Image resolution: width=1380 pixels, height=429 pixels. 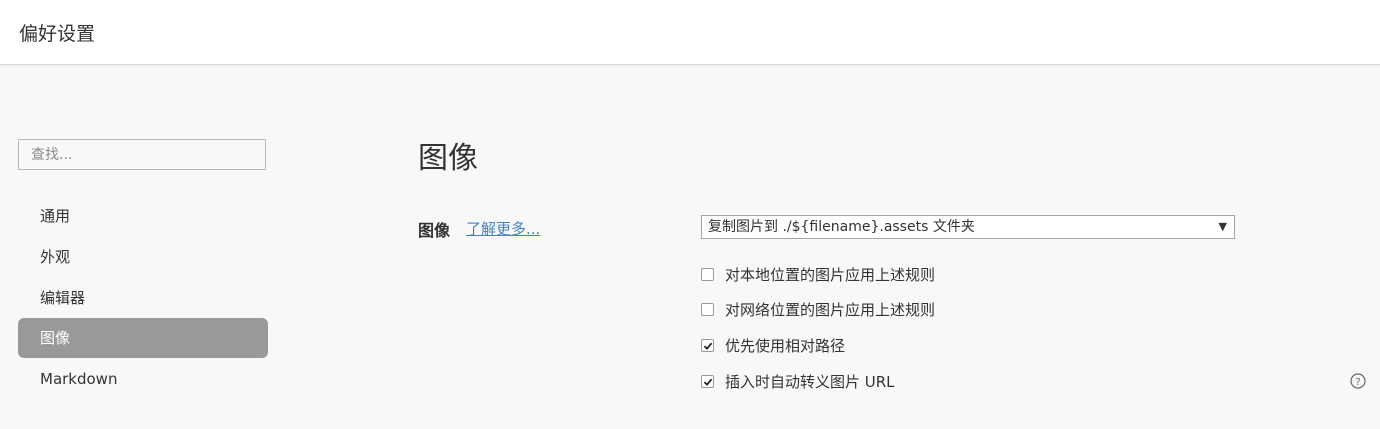 I want to click on sidebar-item-image: 图像, so click(x=143, y=338).